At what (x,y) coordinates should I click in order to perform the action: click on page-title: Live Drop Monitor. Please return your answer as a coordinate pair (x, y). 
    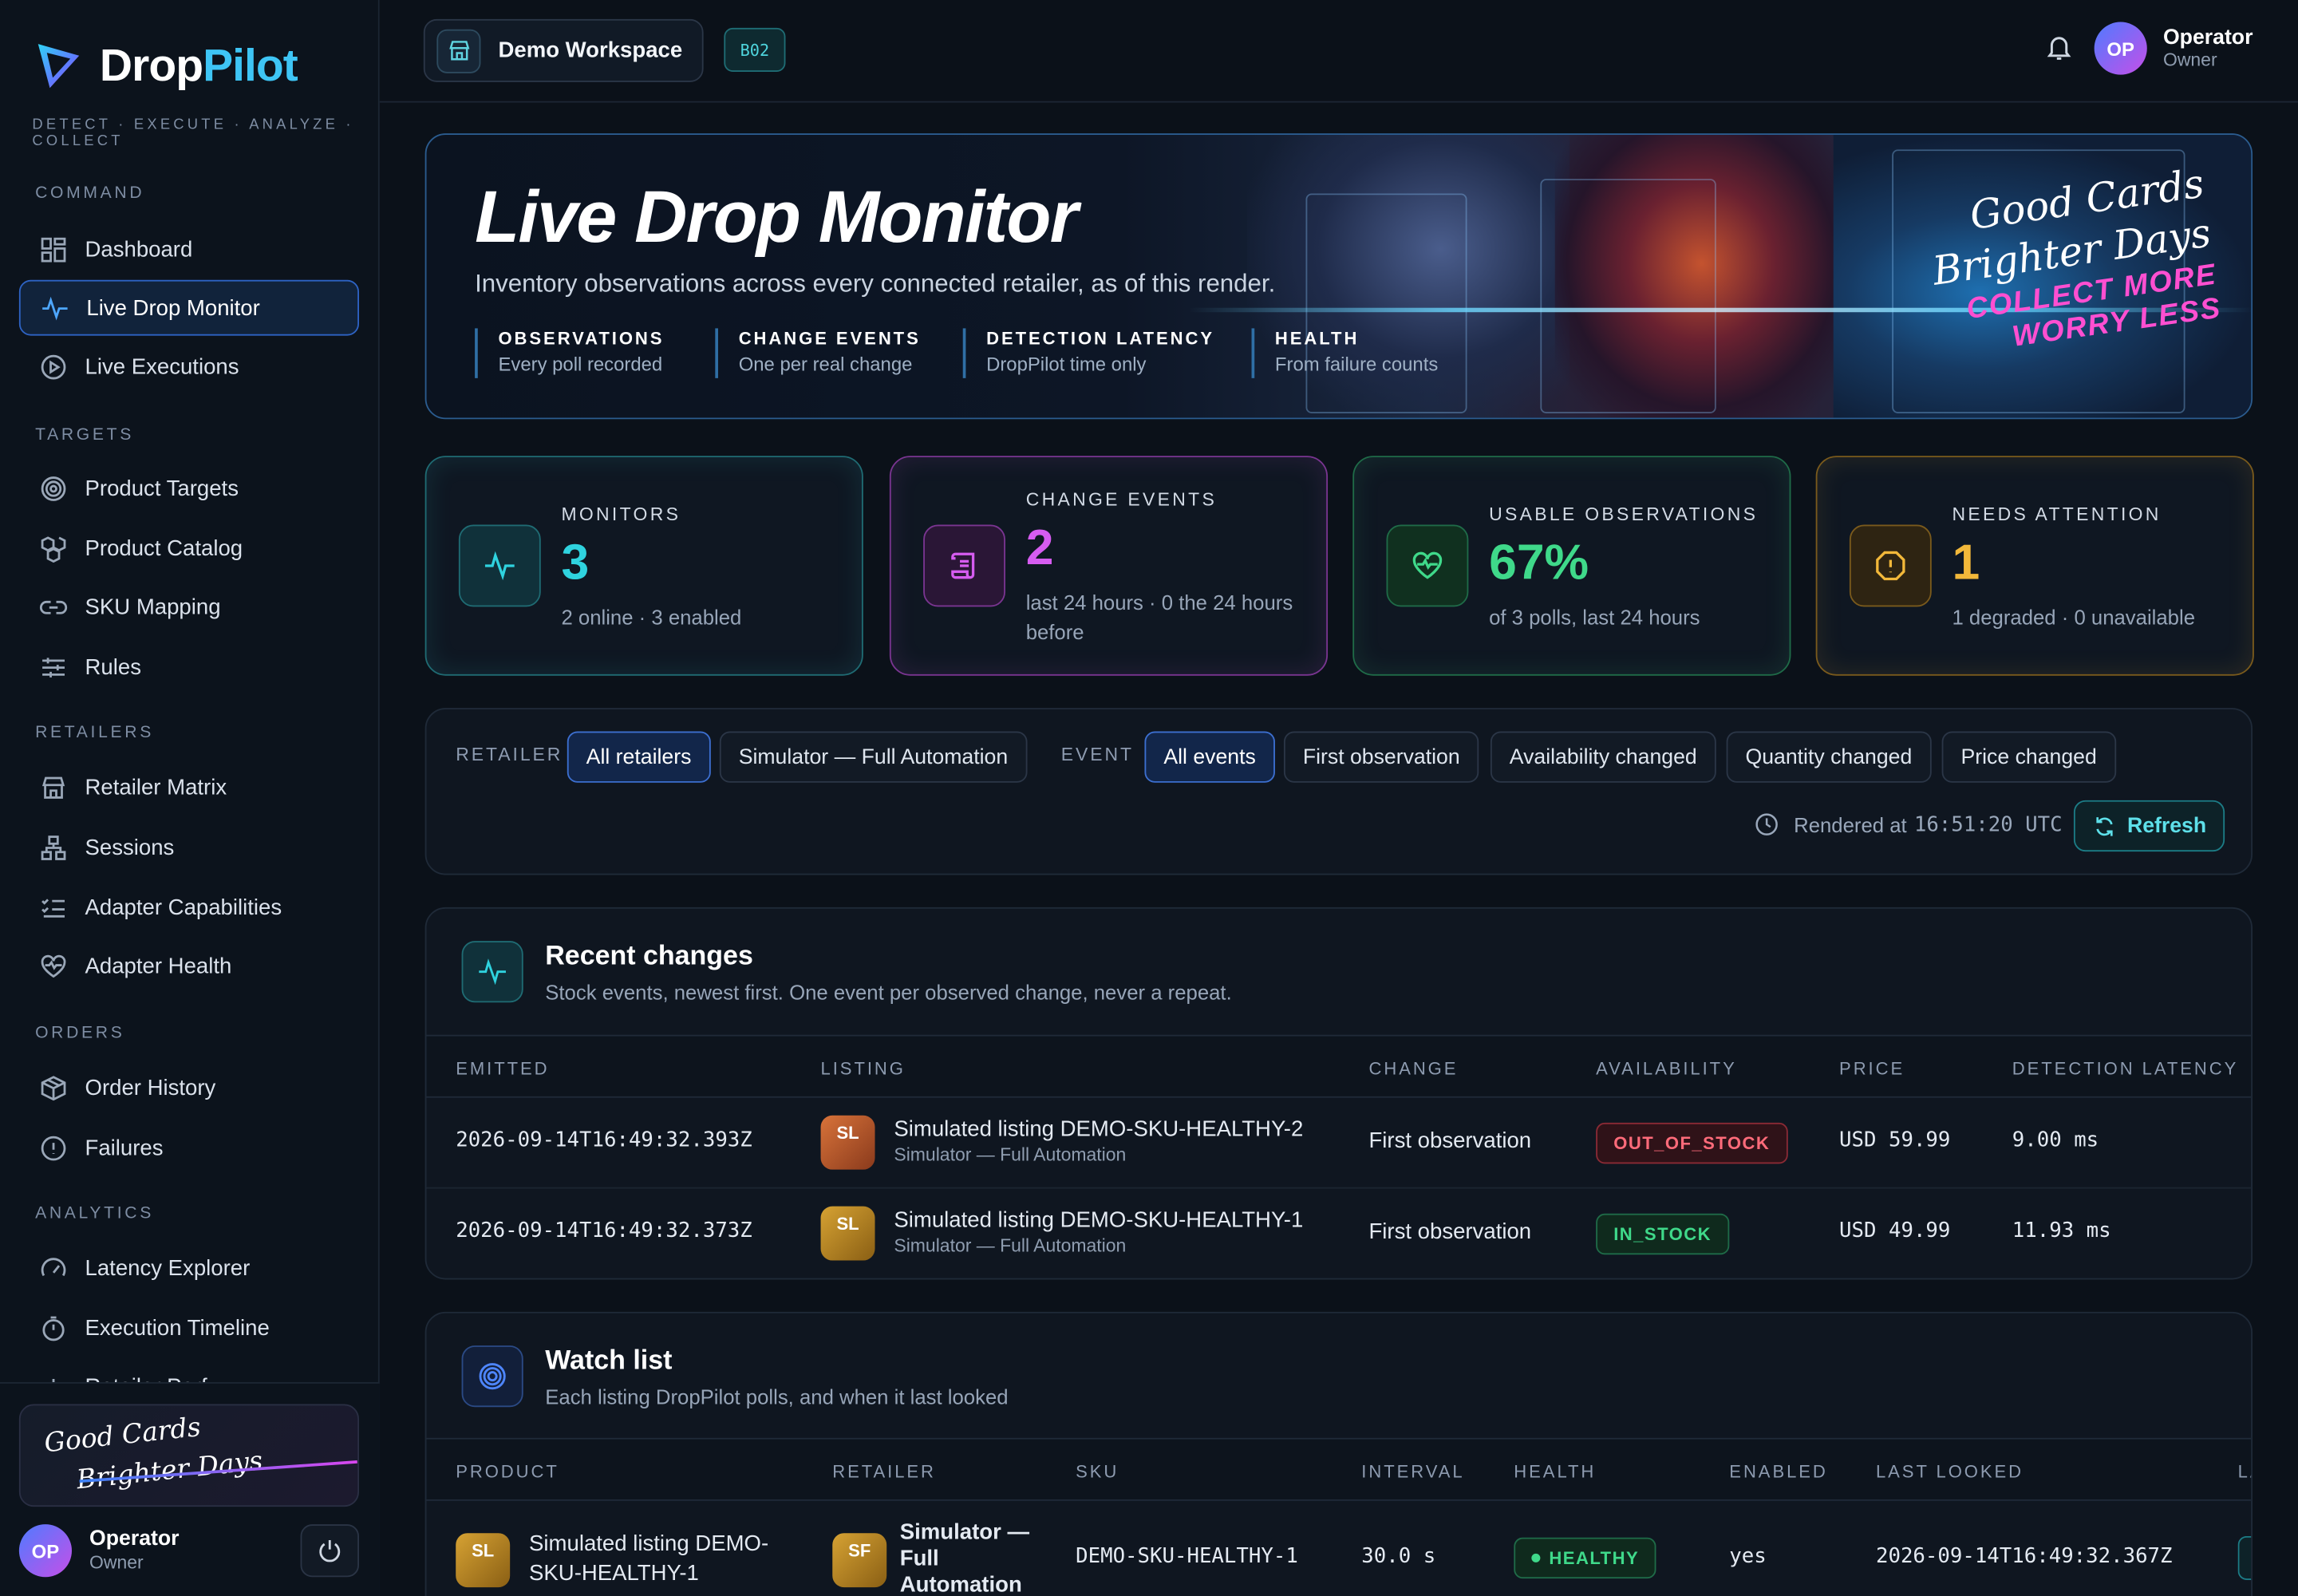
    Looking at the image, I should click on (776, 217).